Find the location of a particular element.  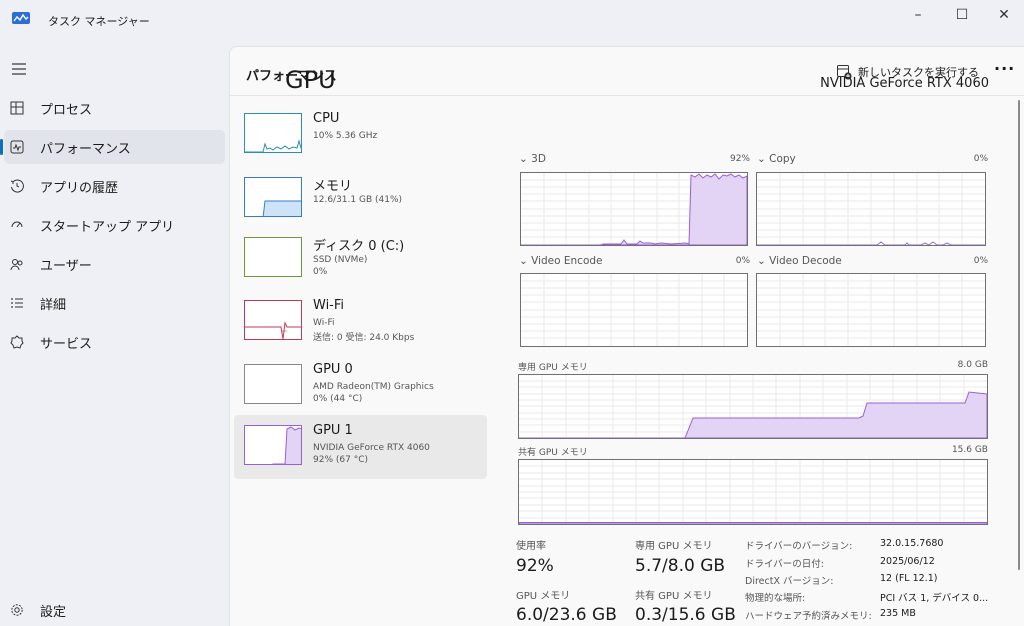

graph-dedicated-memory-label: 専用 GPU メモリ is located at coordinates (553, 368).